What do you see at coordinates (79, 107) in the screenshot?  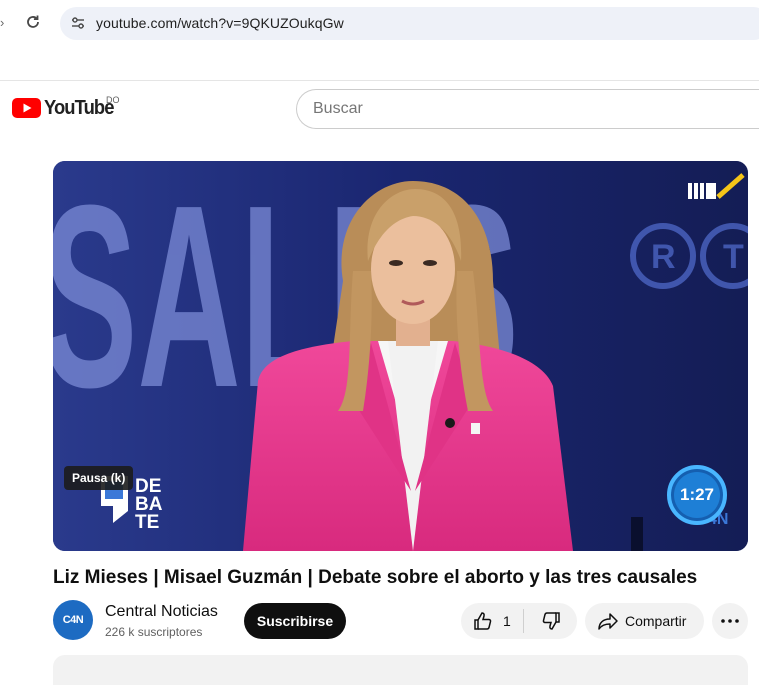 I see `youtube-wordmark: YouTube` at bounding box center [79, 107].